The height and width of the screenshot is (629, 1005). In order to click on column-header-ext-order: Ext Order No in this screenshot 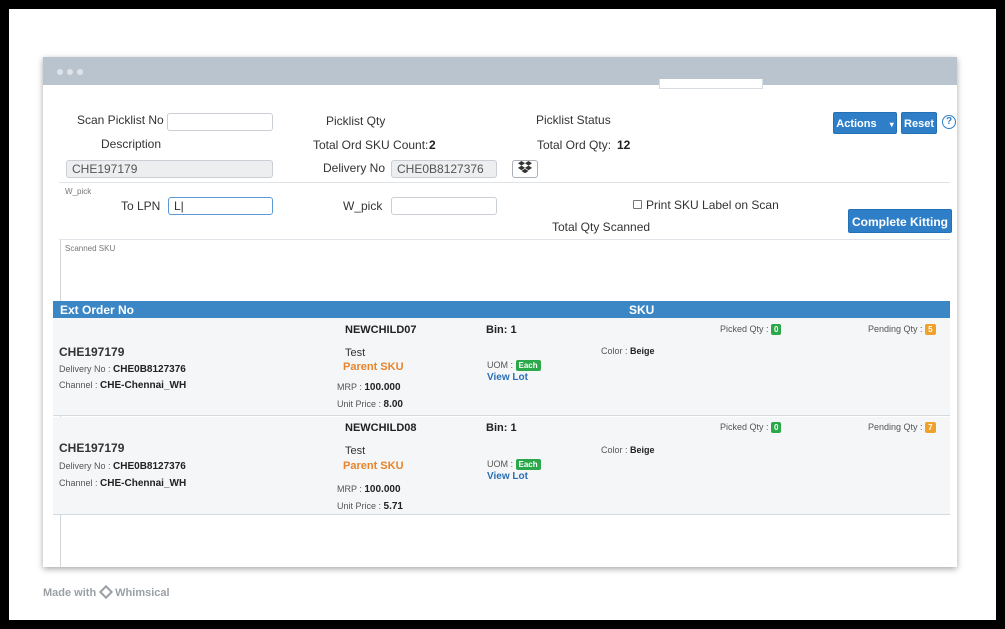, I will do `click(97, 310)`.